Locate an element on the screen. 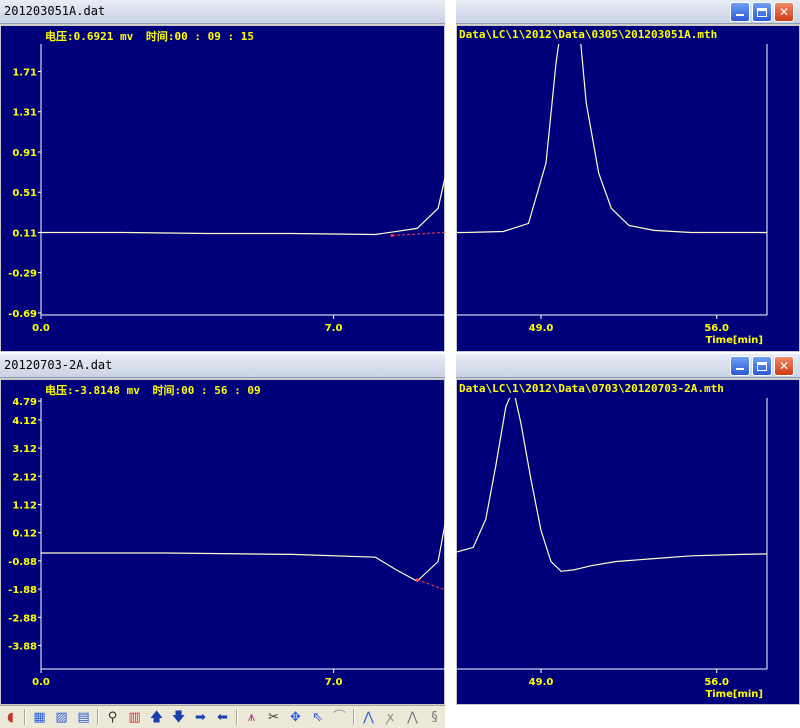 This screenshot has height=728, width=800. y-tick-label: -0.69 is located at coordinates (22, 314).